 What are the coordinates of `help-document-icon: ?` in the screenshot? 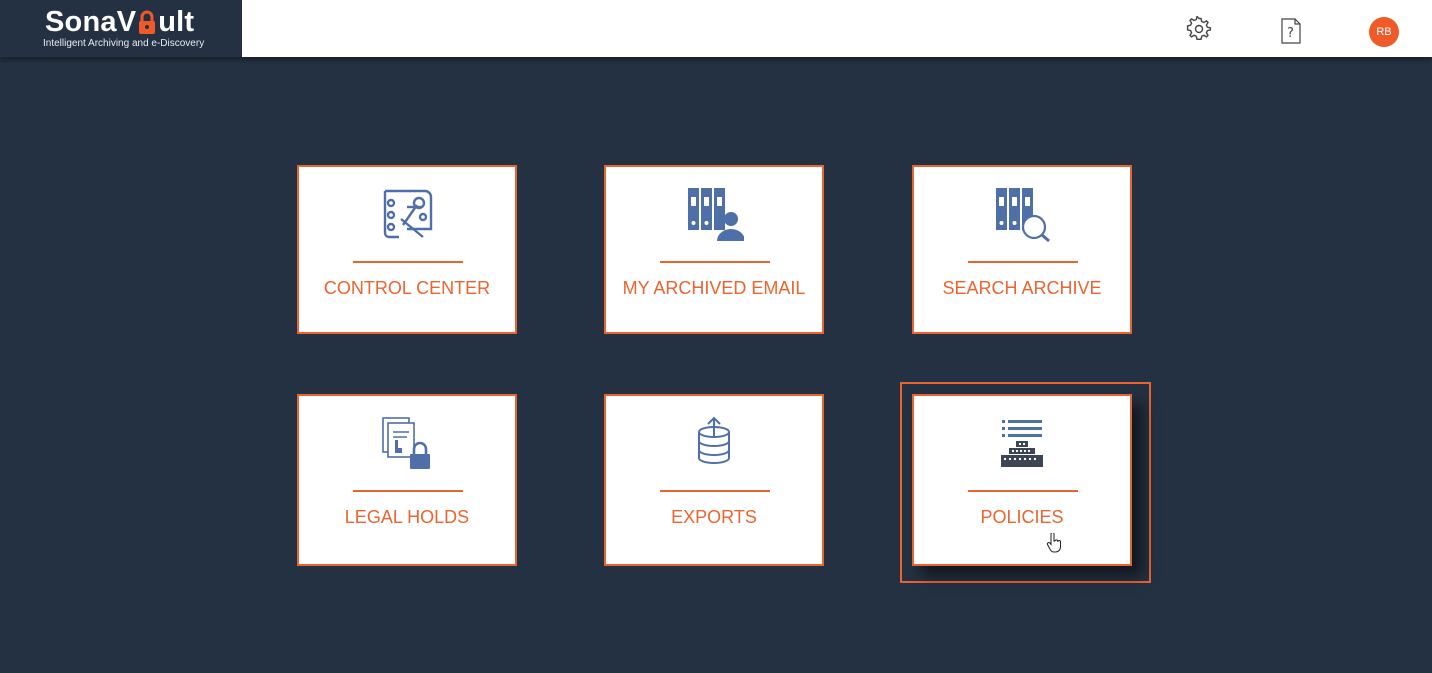 It's located at (1291, 31).